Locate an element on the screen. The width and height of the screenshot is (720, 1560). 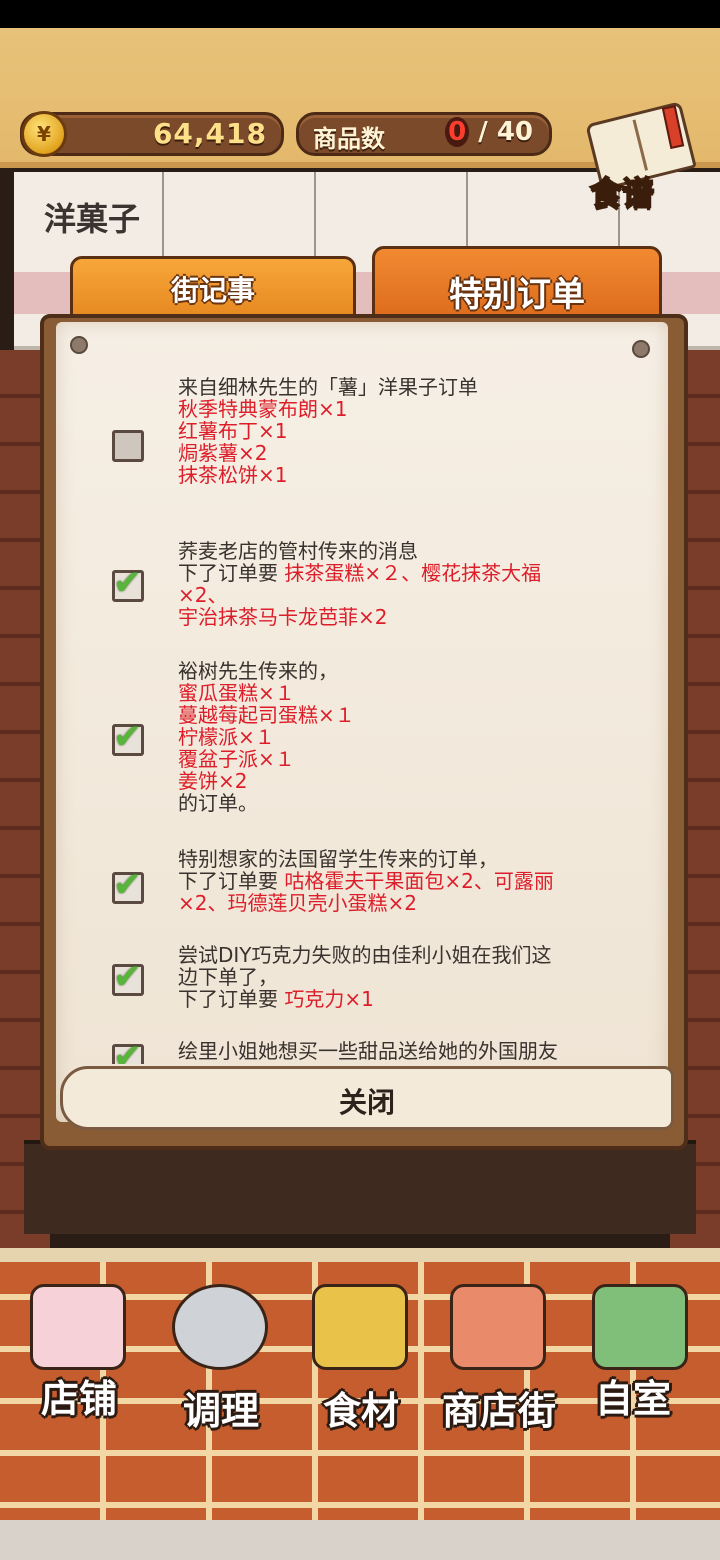
storefront-icon is located at coordinates (498, 1327).